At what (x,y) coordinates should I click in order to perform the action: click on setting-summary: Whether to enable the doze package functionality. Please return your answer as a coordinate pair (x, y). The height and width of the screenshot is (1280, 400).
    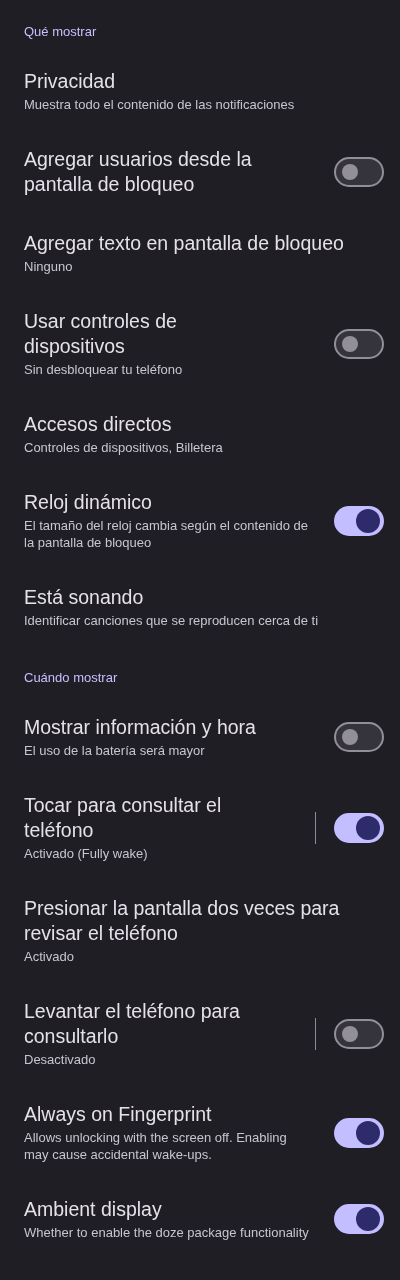
    Looking at the image, I should click on (166, 1232).